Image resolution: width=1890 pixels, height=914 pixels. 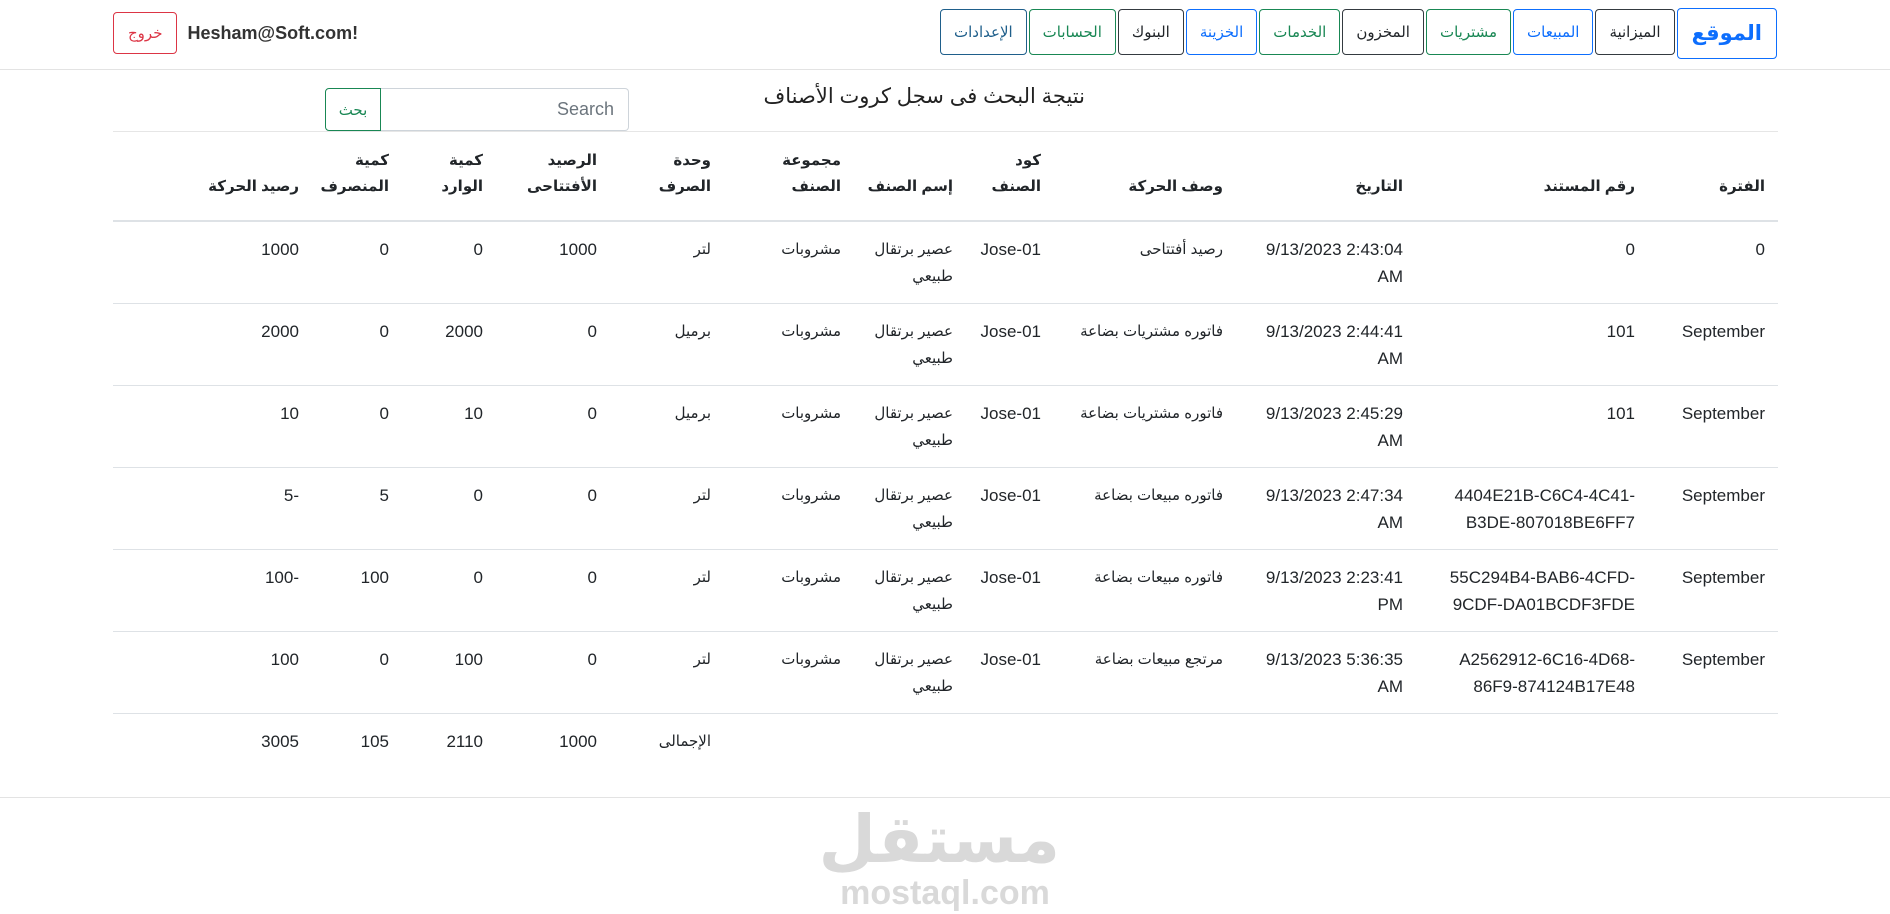 I want to click on col-header-item-group: مجموعة الصنف, so click(x=789, y=177).